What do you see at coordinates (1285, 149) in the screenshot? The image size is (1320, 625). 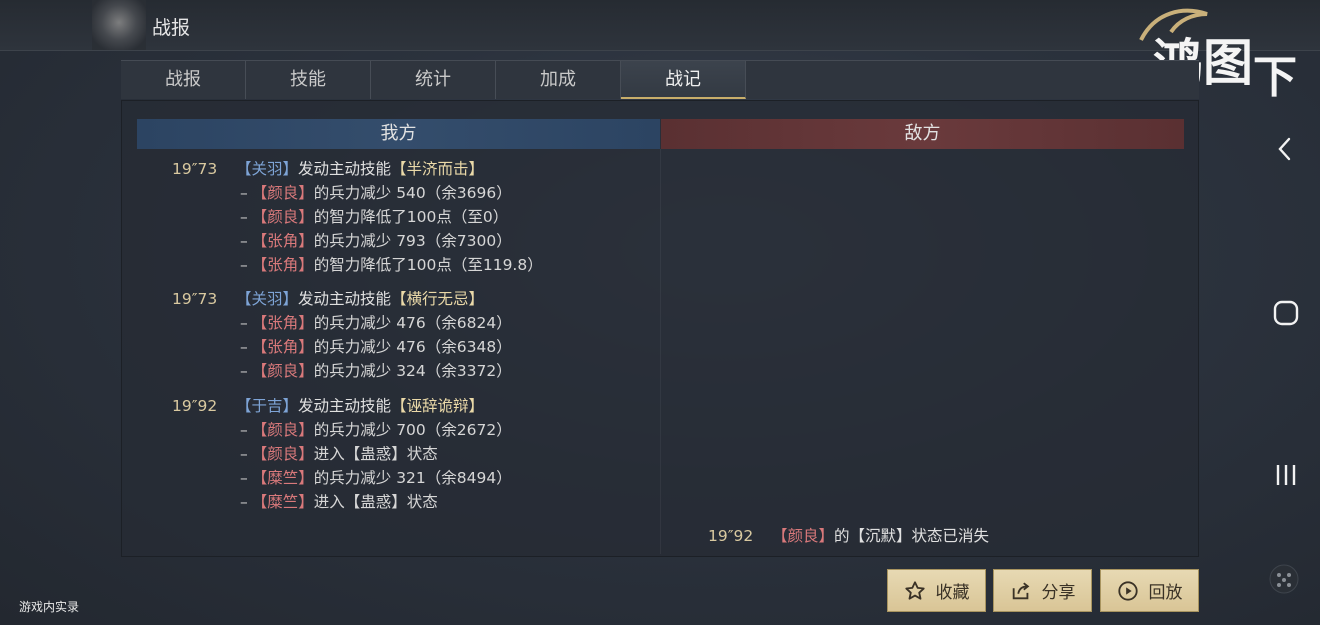 I see `back-nav-icon` at bounding box center [1285, 149].